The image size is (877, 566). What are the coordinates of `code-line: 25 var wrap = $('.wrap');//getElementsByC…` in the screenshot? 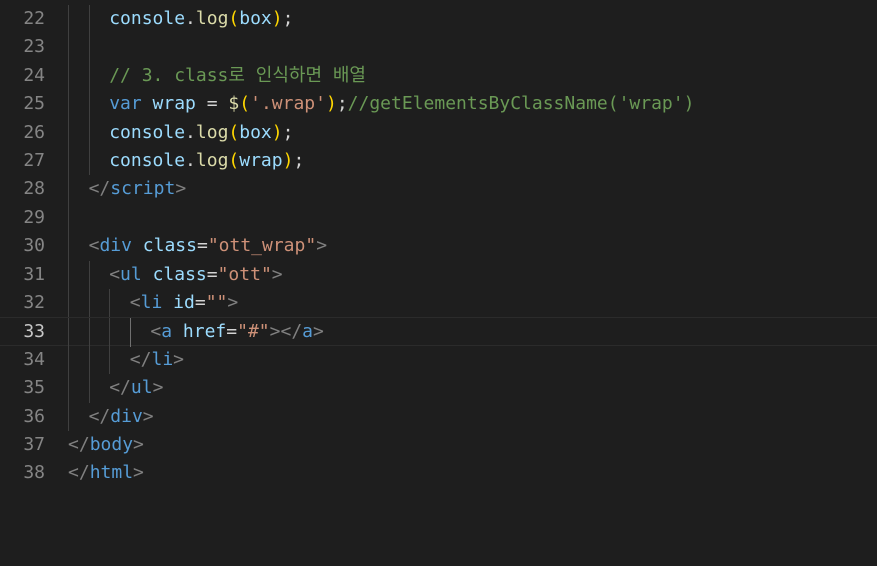 It's located at (438, 104).